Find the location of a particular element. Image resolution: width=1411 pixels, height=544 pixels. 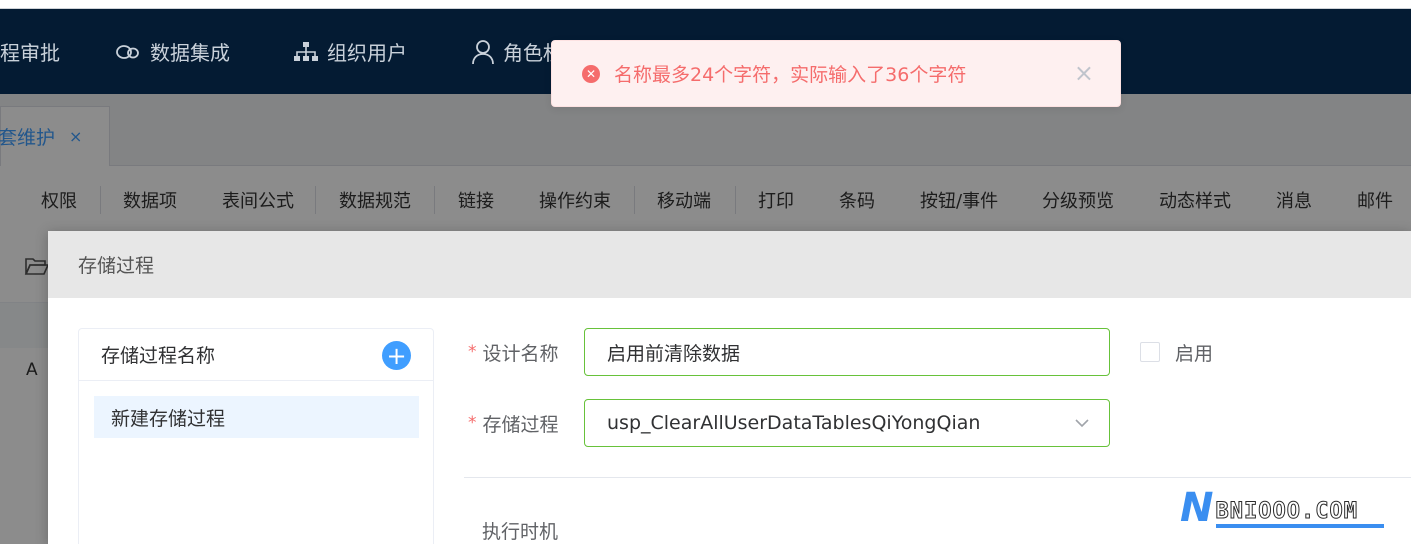

org-chart-icon is located at coordinates (306, 51).